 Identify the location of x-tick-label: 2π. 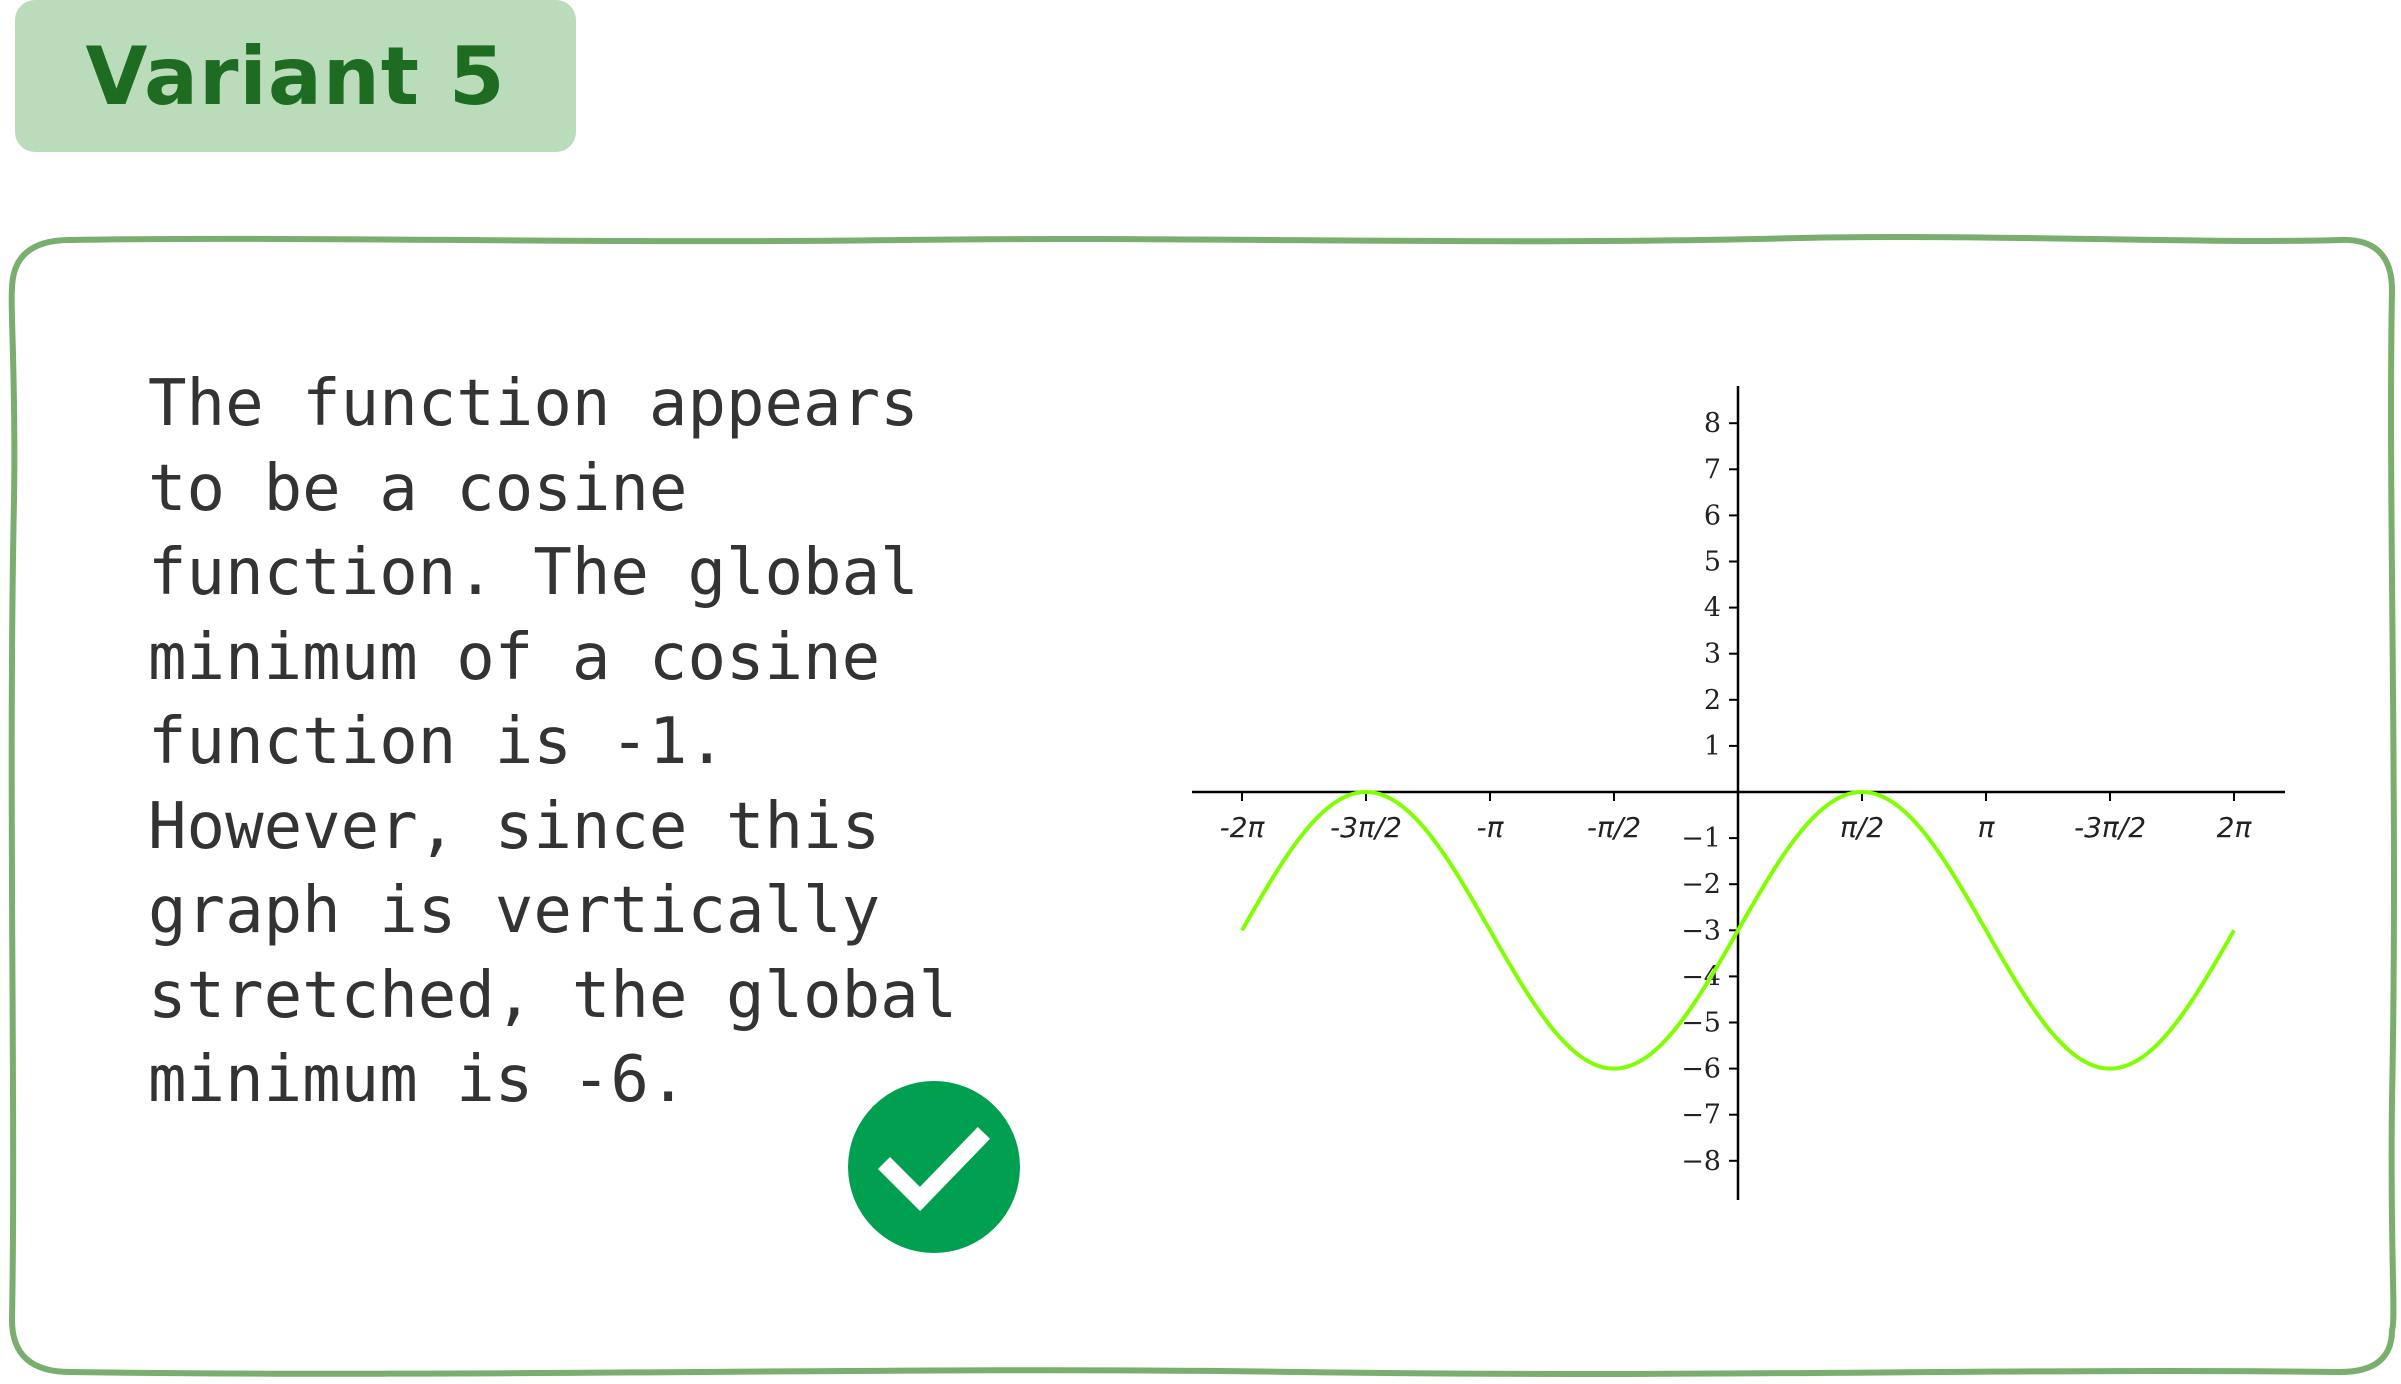
(2235, 827).